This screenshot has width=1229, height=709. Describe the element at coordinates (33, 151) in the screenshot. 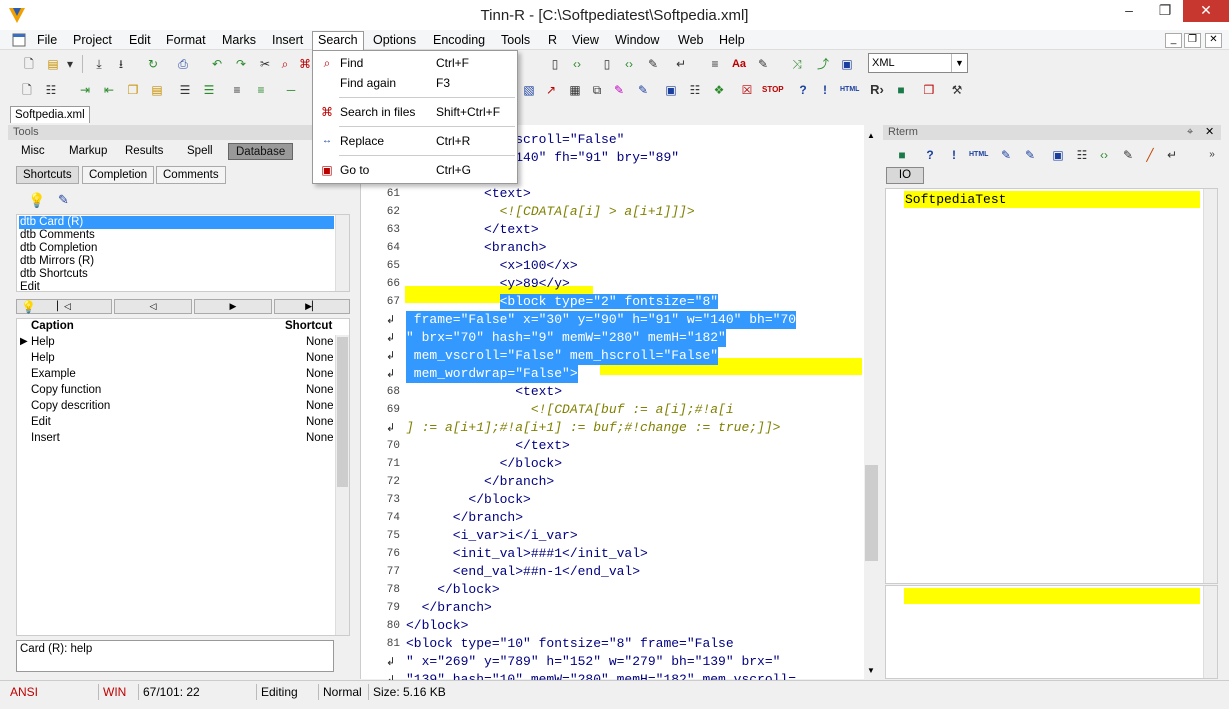

I see `tab-misc: Misc` at that location.